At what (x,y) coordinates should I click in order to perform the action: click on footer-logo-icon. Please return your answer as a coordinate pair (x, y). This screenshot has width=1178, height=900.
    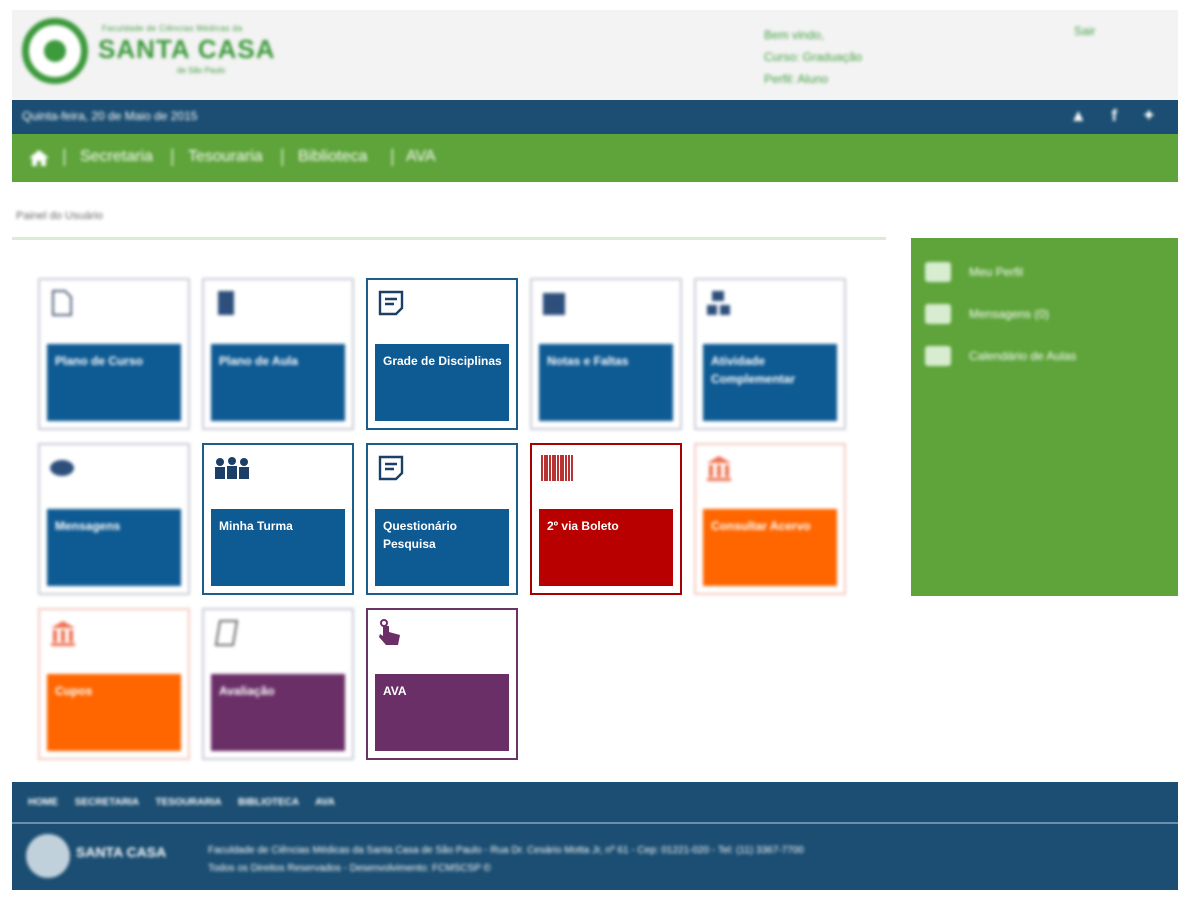
    Looking at the image, I should click on (48, 856).